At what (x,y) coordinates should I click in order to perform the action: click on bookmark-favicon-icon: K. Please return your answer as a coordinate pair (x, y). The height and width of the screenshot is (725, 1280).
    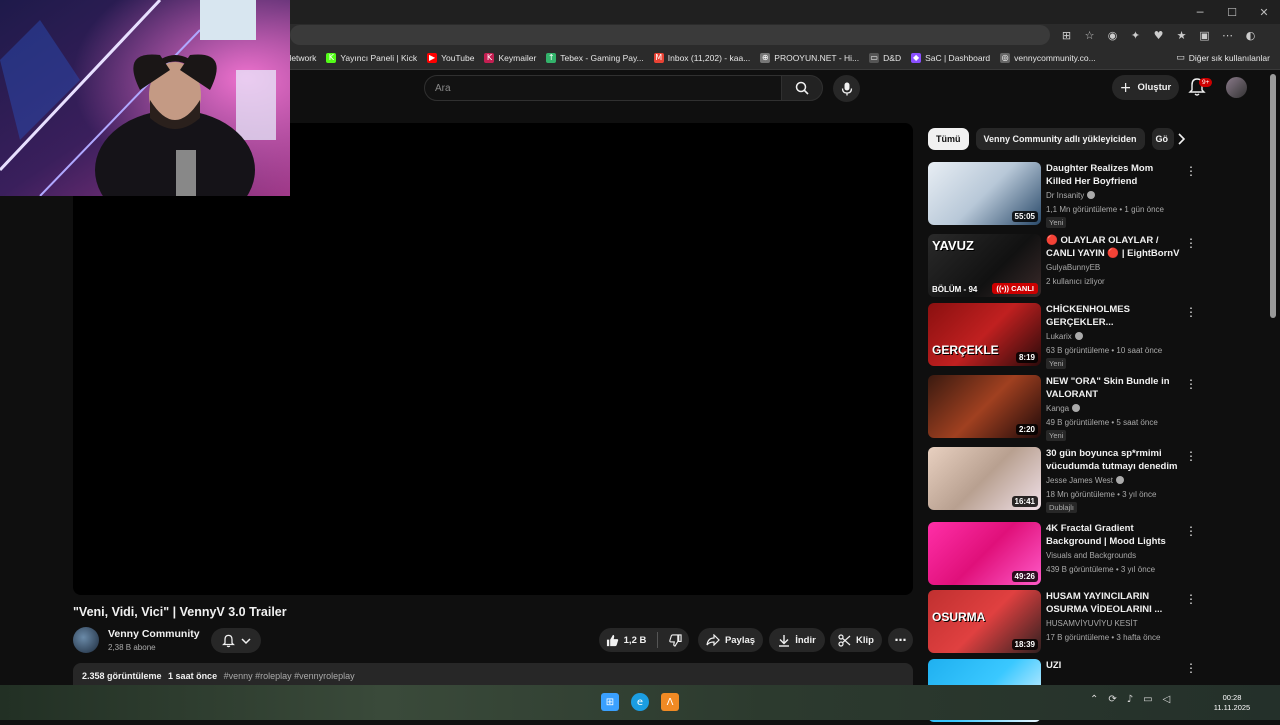
    Looking at the image, I should click on (489, 58).